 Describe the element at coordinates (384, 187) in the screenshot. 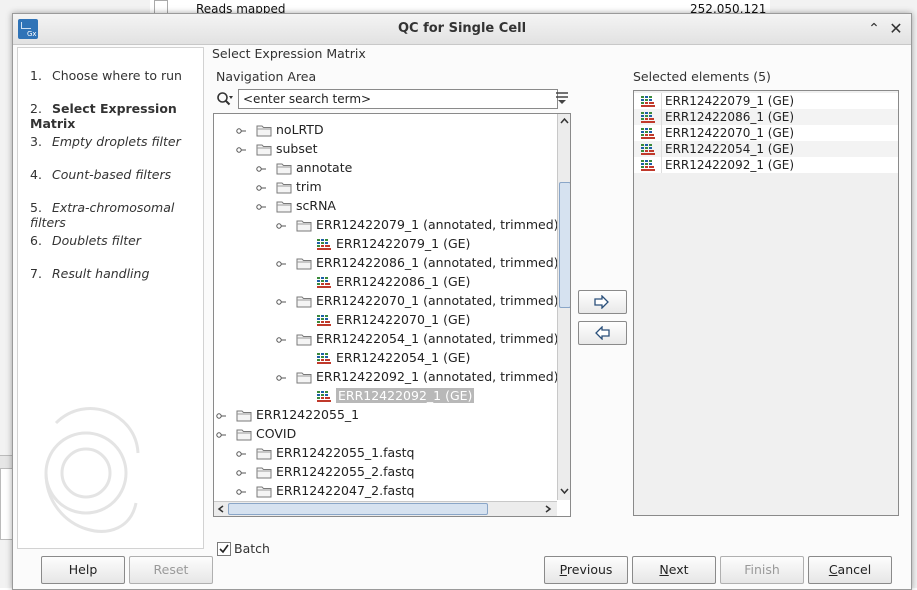

I see `tree-item-folder: trim` at that location.